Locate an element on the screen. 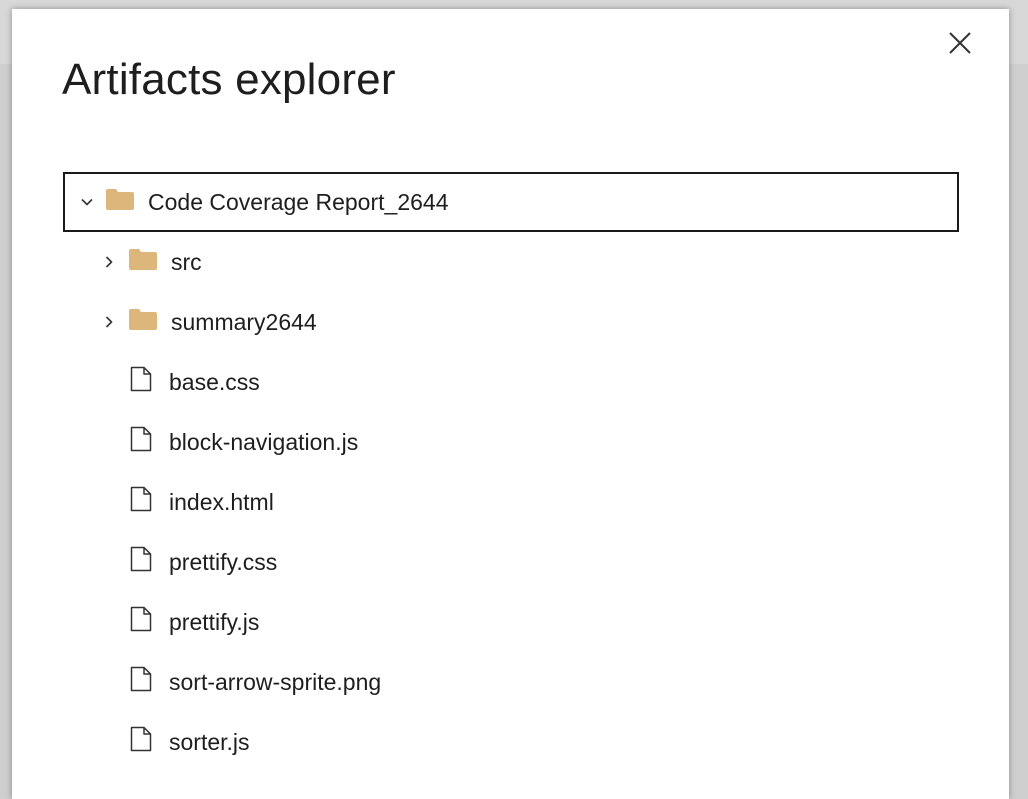 Image resolution: width=1028 pixels, height=799 pixels. tree-item-label: sorter.js is located at coordinates (209, 741).